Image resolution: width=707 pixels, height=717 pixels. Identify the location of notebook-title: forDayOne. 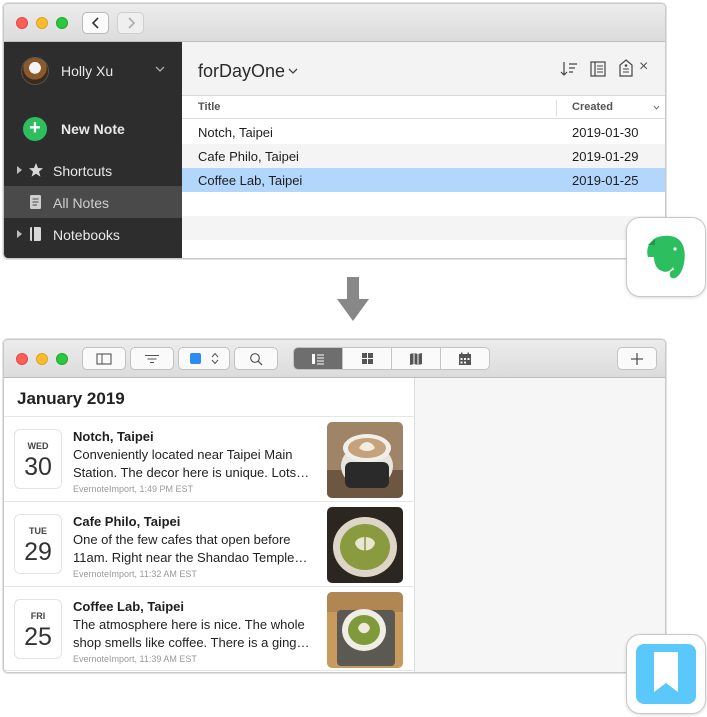
(241, 71).